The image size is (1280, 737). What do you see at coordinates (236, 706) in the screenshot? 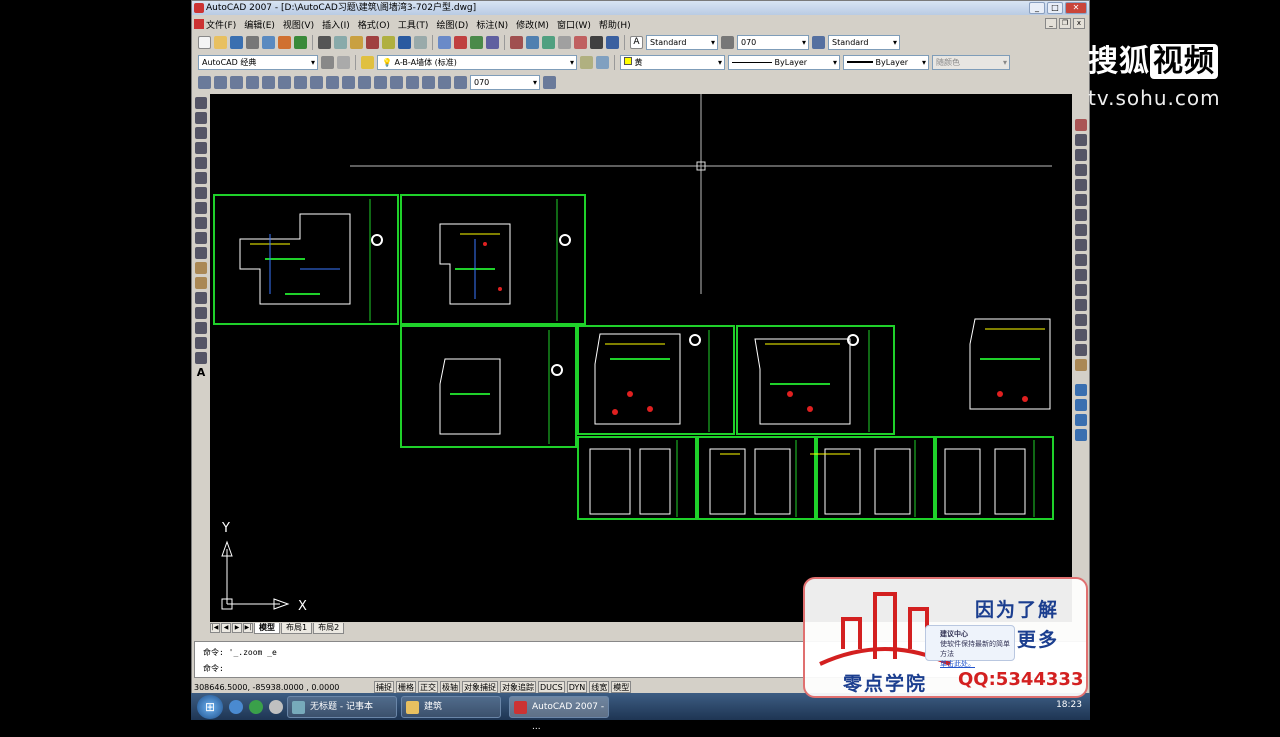
I see `ie-icon` at bounding box center [236, 706].